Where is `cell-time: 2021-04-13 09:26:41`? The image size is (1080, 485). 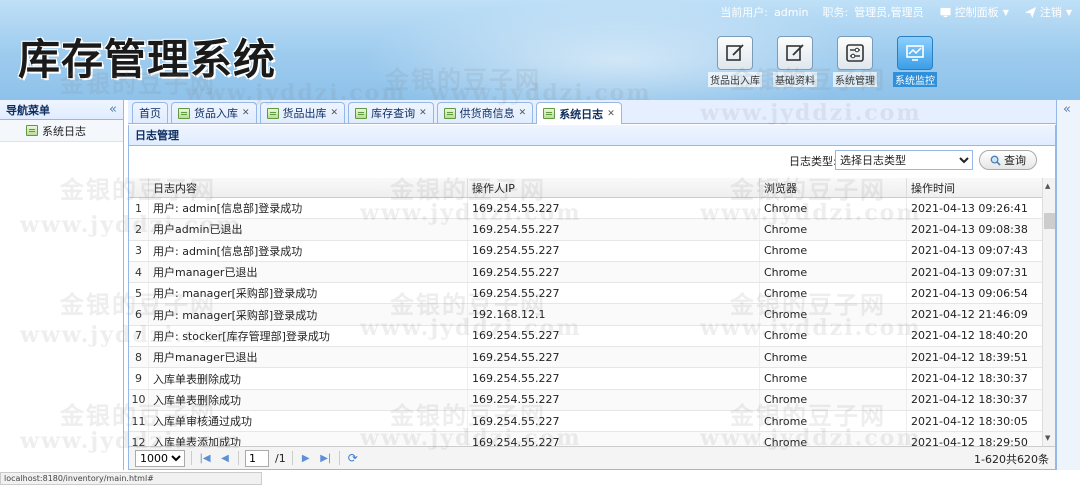
cell-time: 2021-04-13 09:26:41 is located at coordinates (980, 208).